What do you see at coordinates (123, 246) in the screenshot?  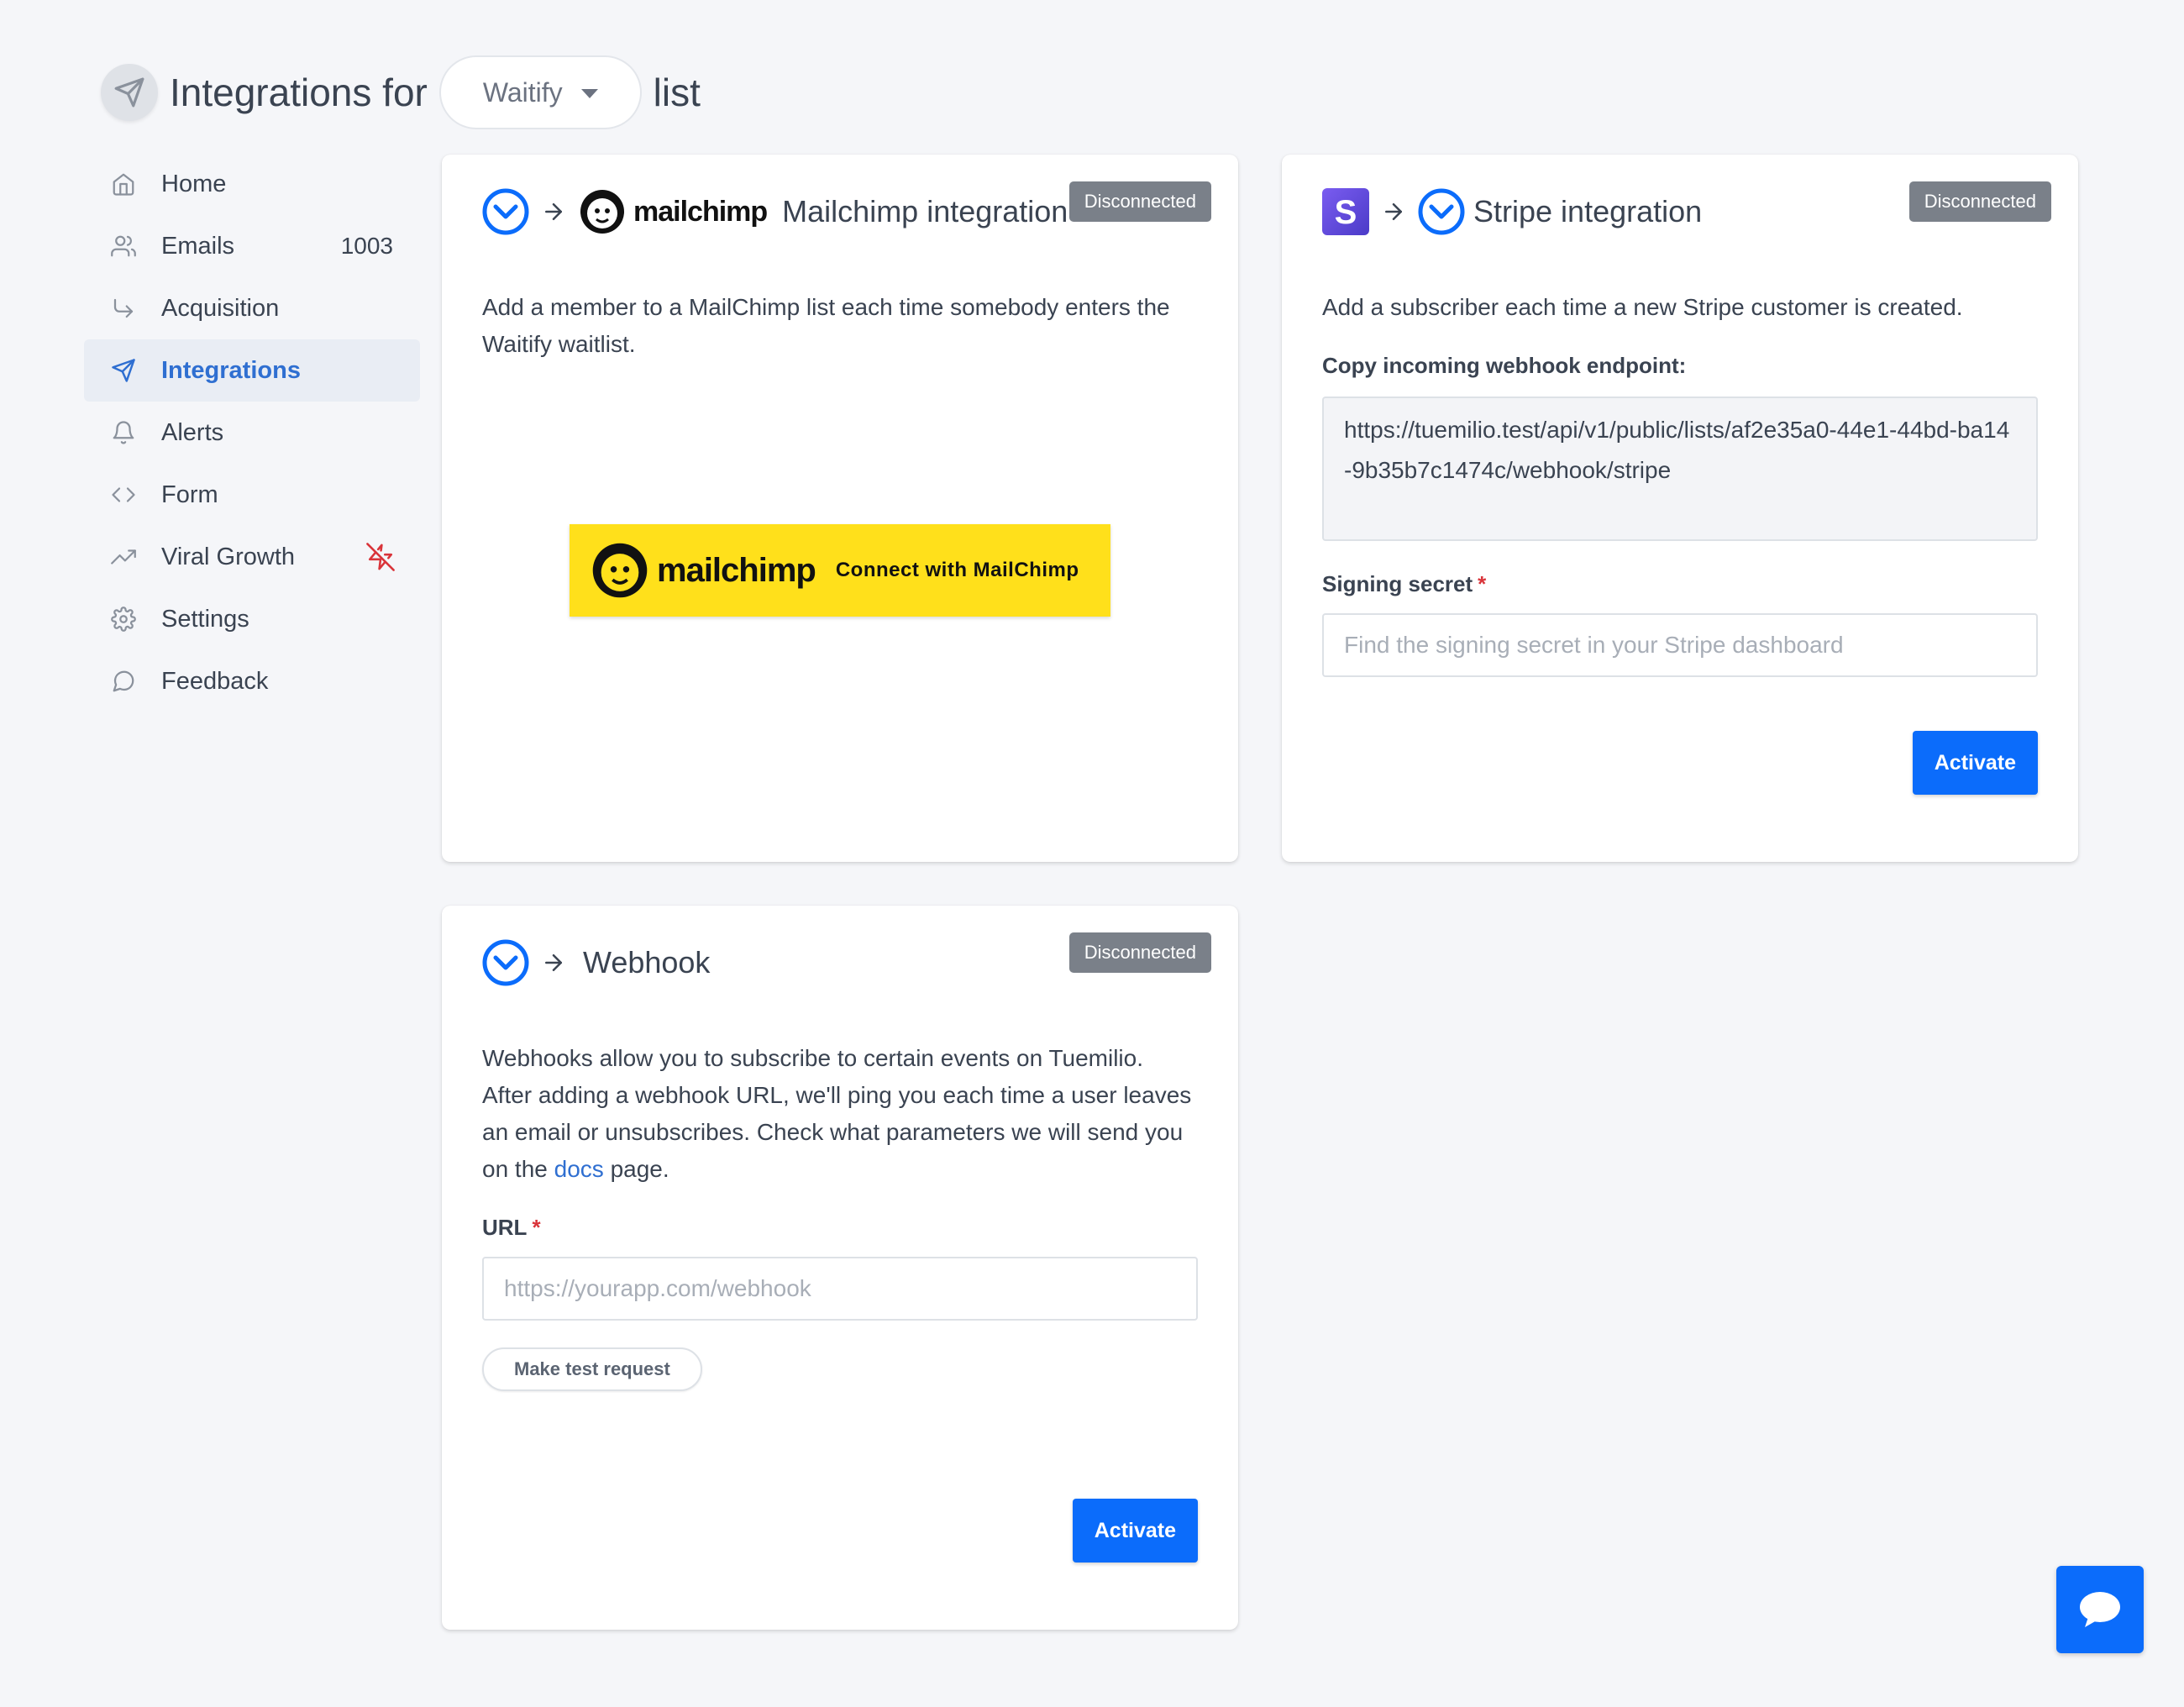 I see `users-icon` at bounding box center [123, 246].